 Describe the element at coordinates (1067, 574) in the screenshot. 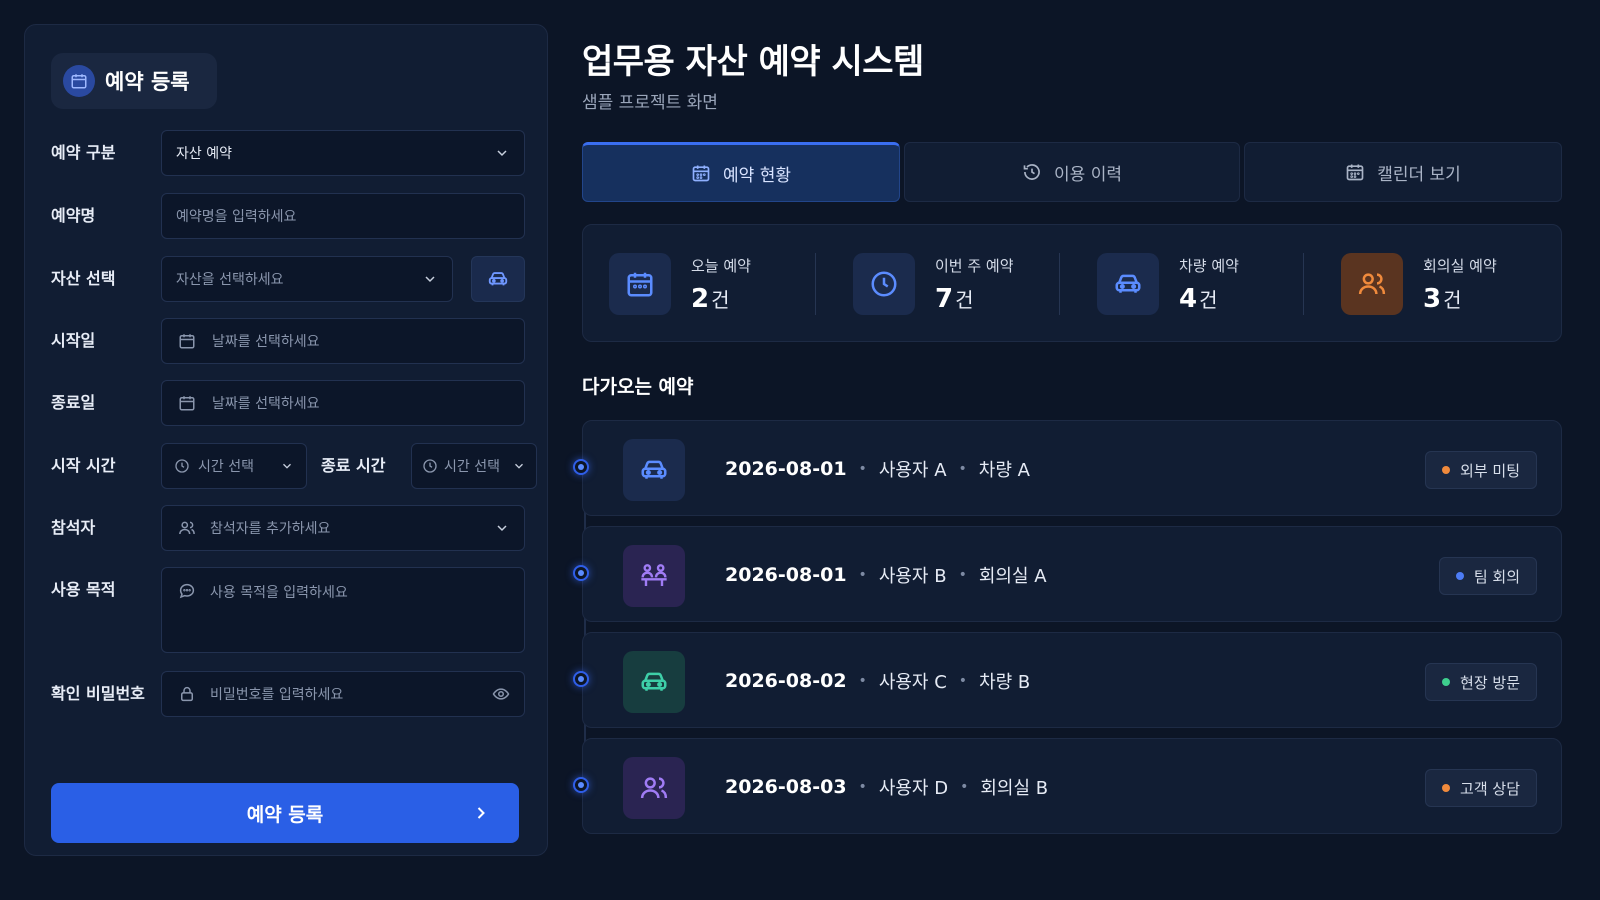

I see `list-item: 2026-08-01 • 사용자 B • 회의실 A 팀 회의` at that location.